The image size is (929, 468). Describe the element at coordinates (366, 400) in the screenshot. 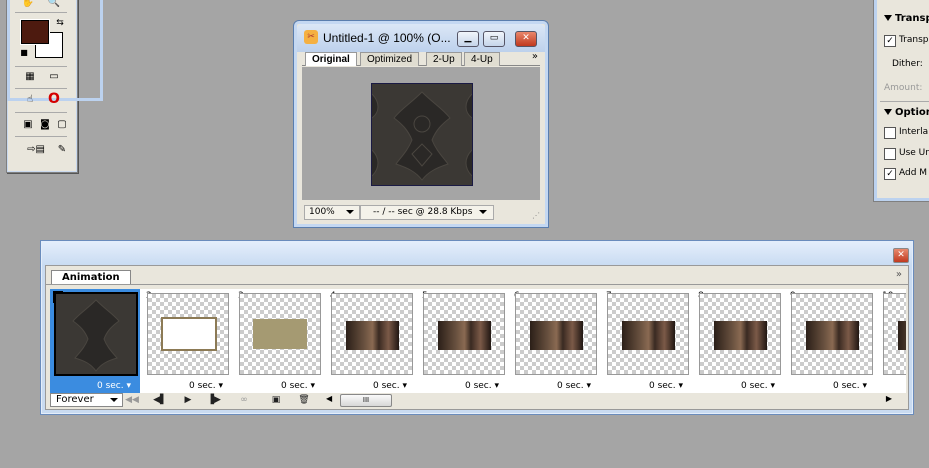

I see `scrollbar-thumb: III` at that location.